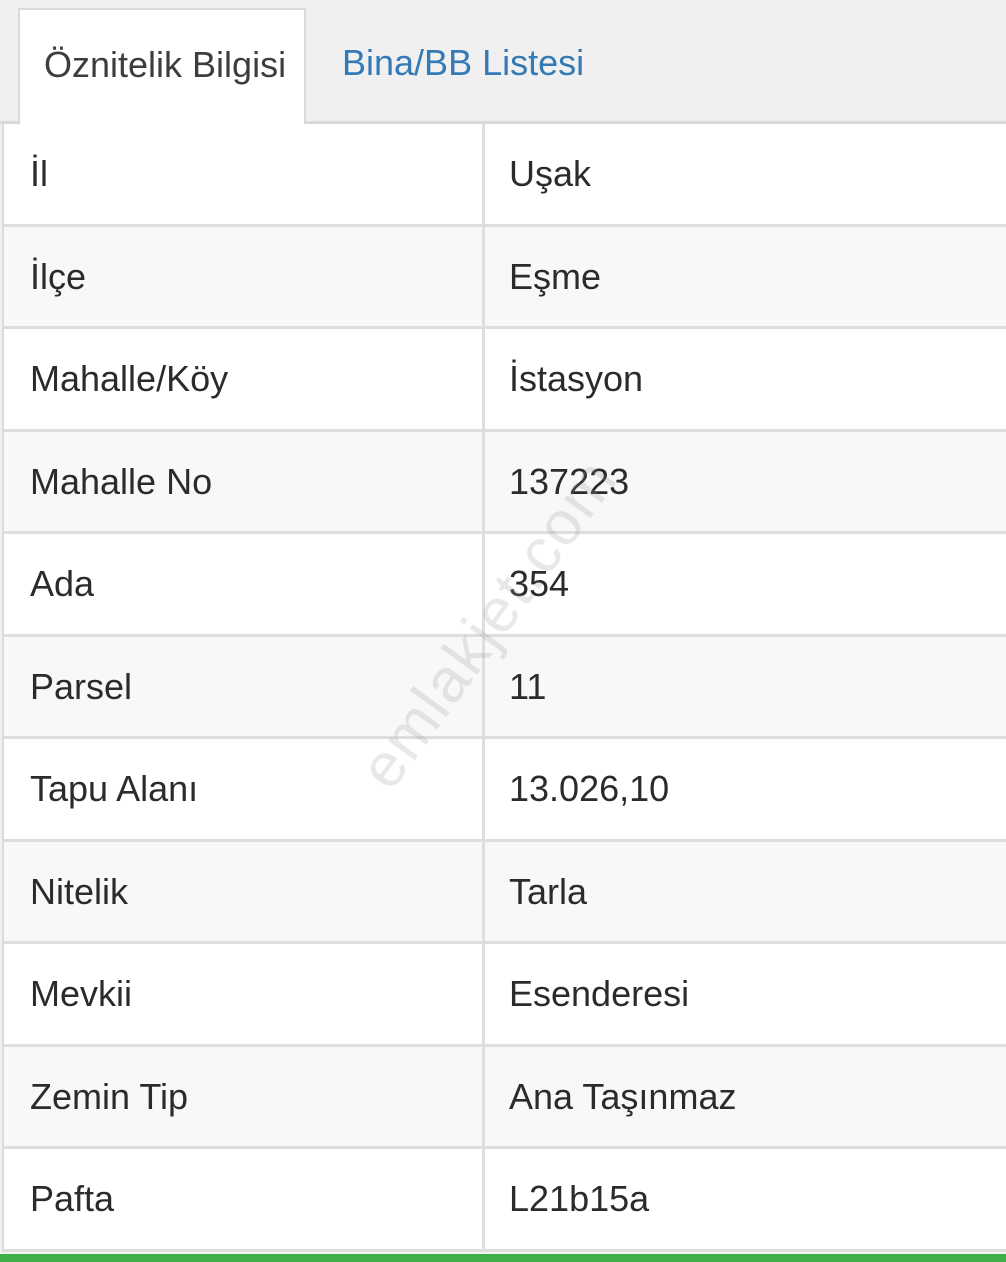 The height and width of the screenshot is (1262, 1006). What do you see at coordinates (550, 173) in the screenshot?
I see `row-value: Uşak` at bounding box center [550, 173].